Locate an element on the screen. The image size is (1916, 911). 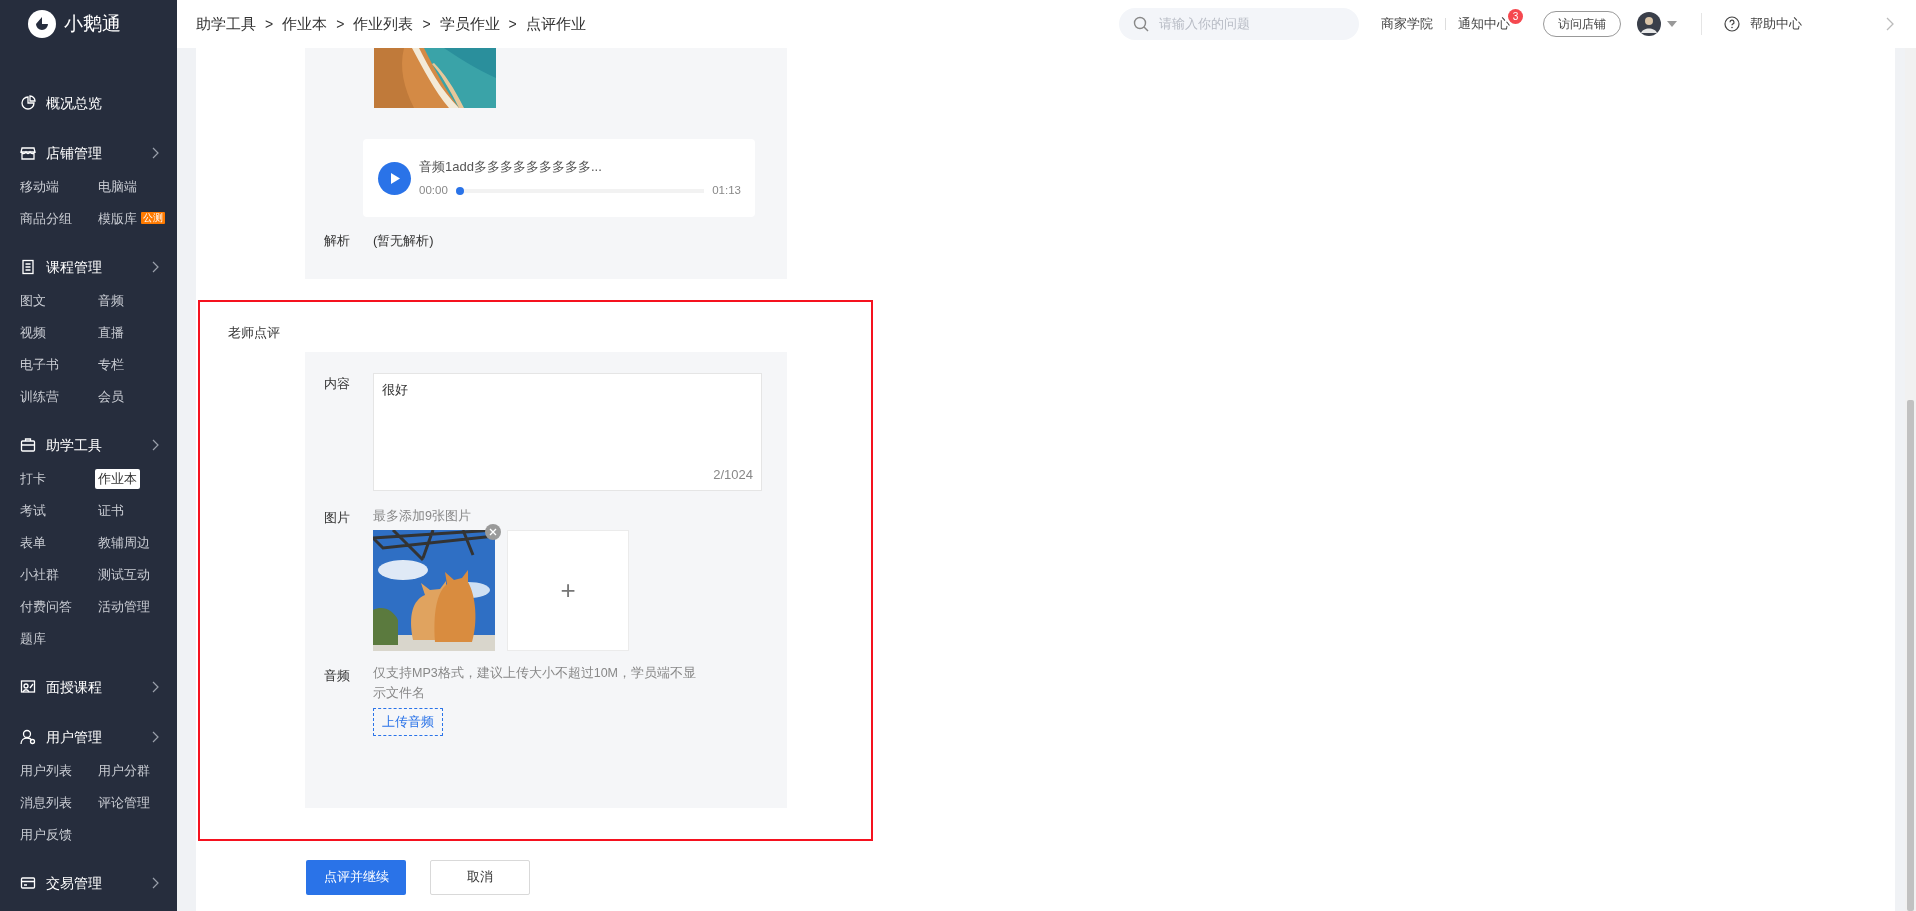
menu-item: 教辅周边 is located at coordinates (124, 543).